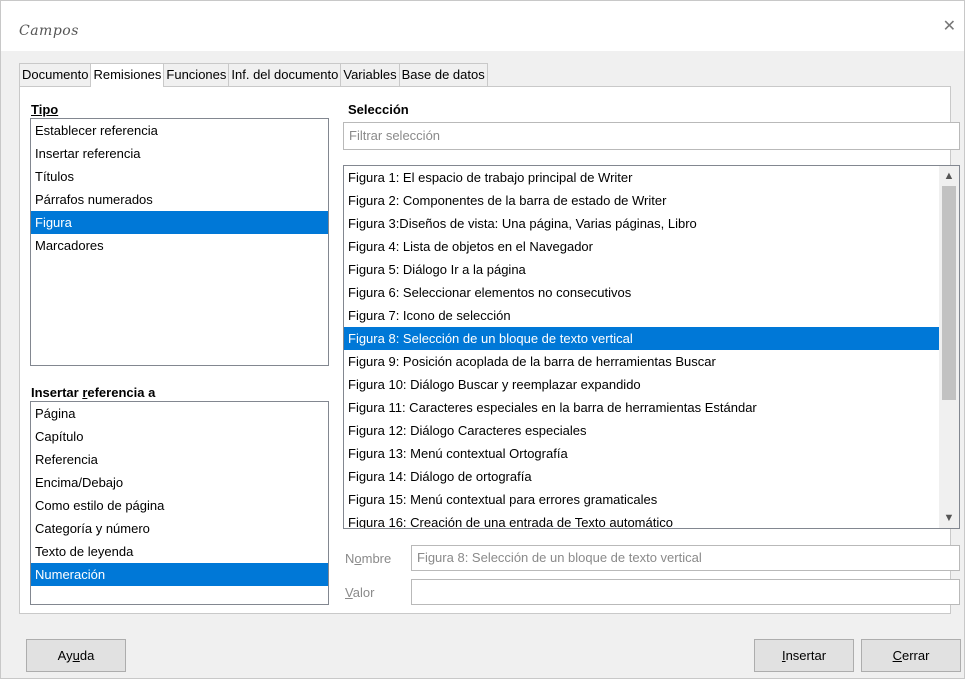 The width and height of the screenshot is (965, 679). Describe the element at coordinates (482, 26) in the screenshot. I see `title-bar: Campos ✕` at that location.